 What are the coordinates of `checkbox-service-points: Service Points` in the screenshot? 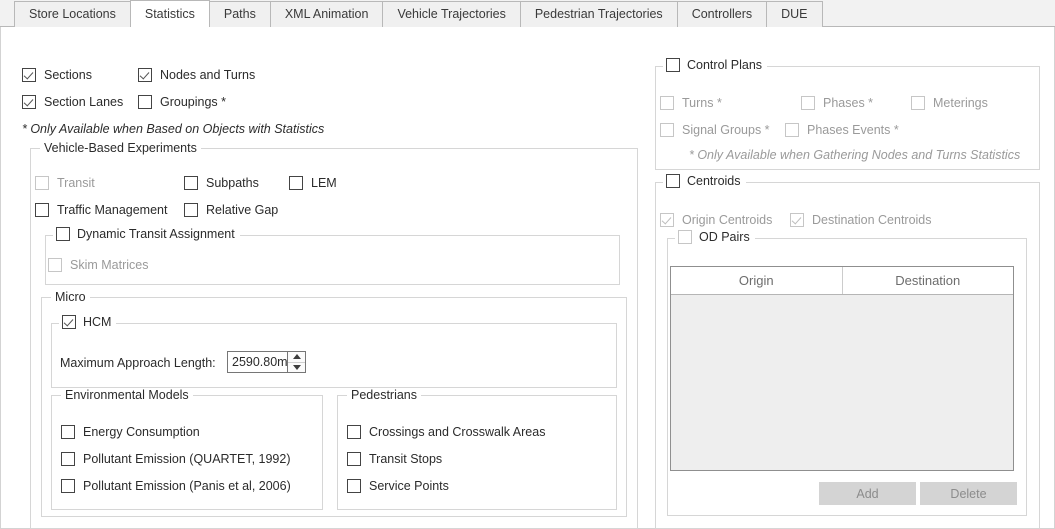 It's located at (446, 486).